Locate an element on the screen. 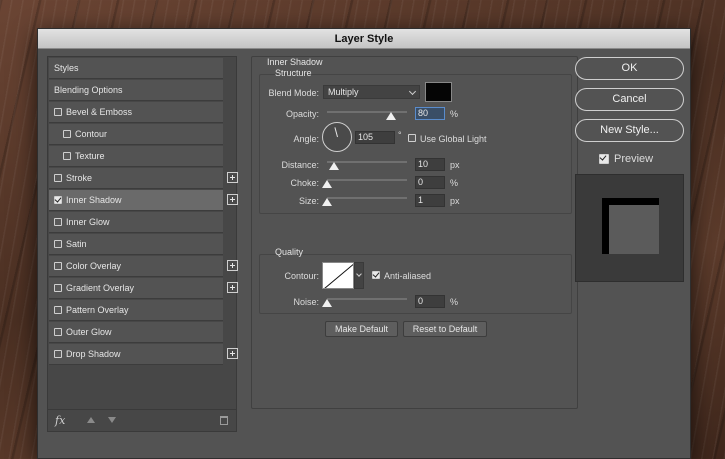 The width and height of the screenshot is (725, 459). styles-footer: fx is located at coordinates (142, 421).